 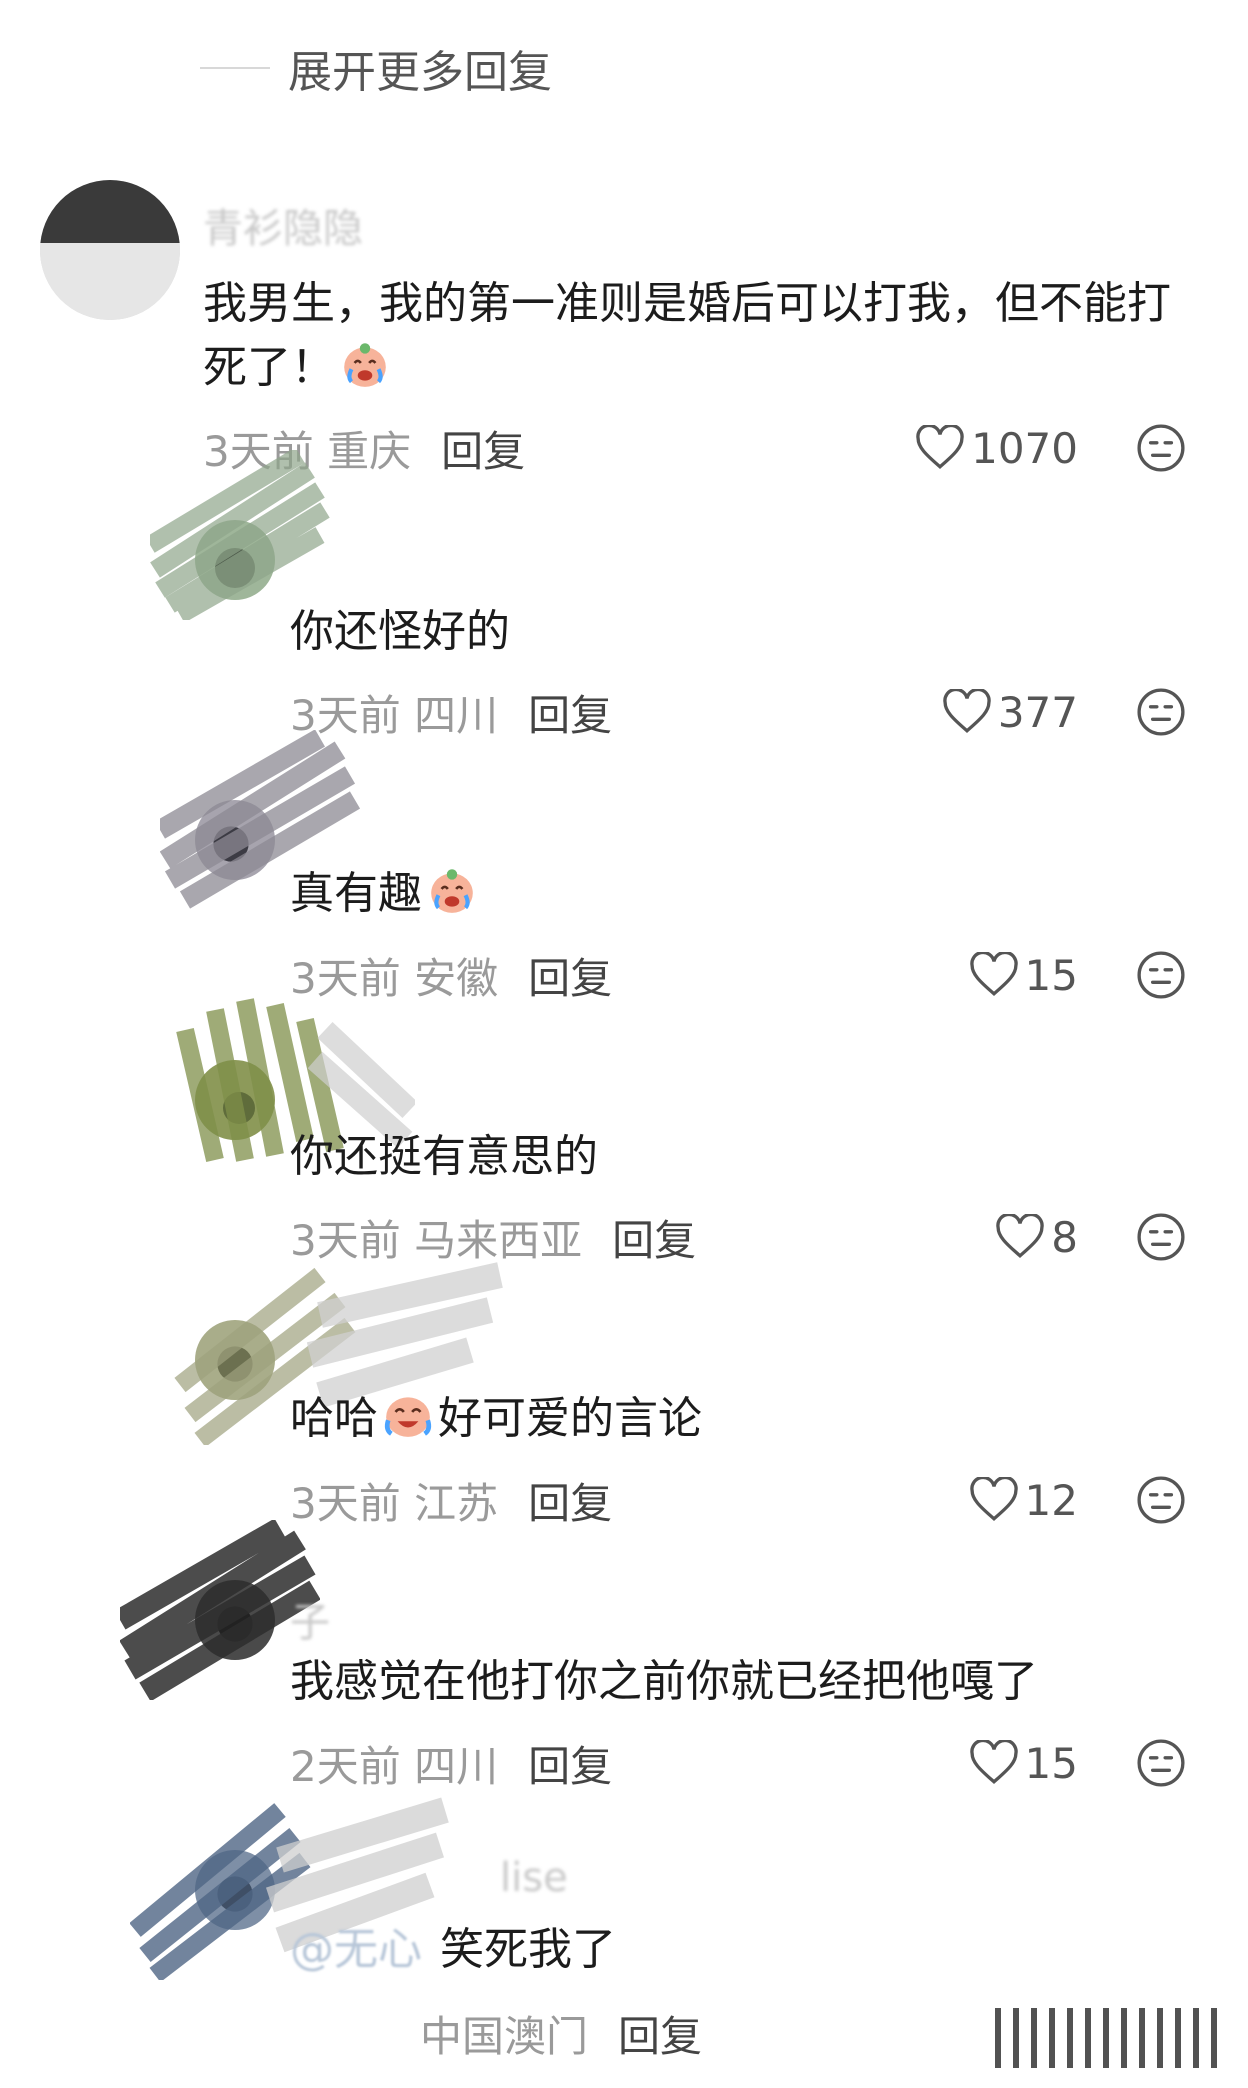 I want to click on comment-text: 哈哈 好可爱的言论, so click(x=740, y=1419).